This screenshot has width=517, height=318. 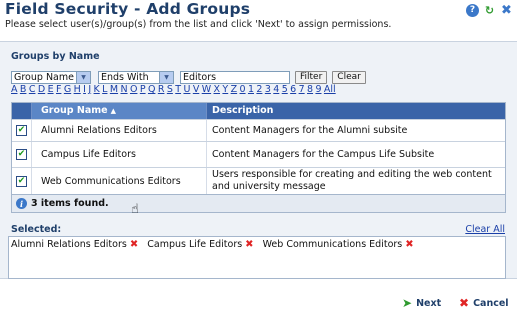 What do you see at coordinates (234, 89) in the screenshot?
I see `alphabet-link: Z` at bounding box center [234, 89].